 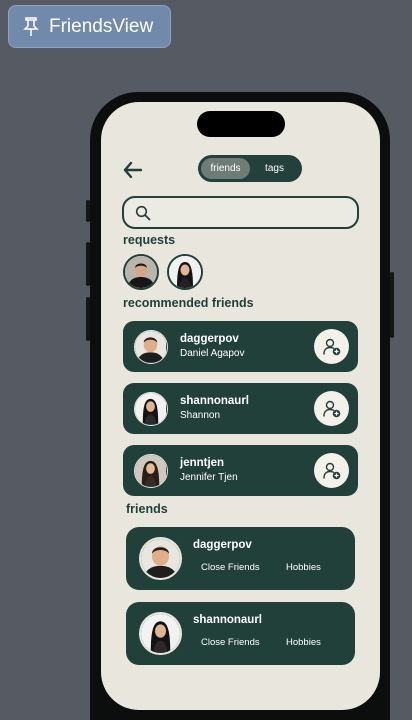 What do you see at coordinates (225, 168) in the screenshot?
I see `tab-friends: friends` at bounding box center [225, 168].